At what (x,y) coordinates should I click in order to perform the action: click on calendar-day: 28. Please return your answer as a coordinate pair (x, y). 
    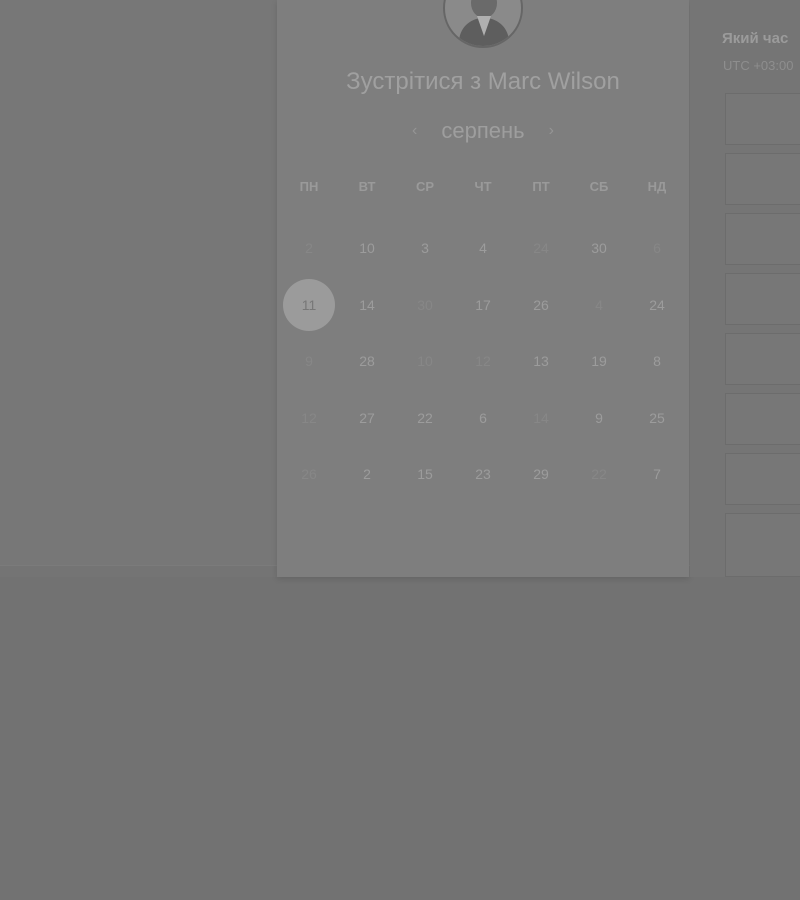
    Looking at the image, I should click on (367, 361).